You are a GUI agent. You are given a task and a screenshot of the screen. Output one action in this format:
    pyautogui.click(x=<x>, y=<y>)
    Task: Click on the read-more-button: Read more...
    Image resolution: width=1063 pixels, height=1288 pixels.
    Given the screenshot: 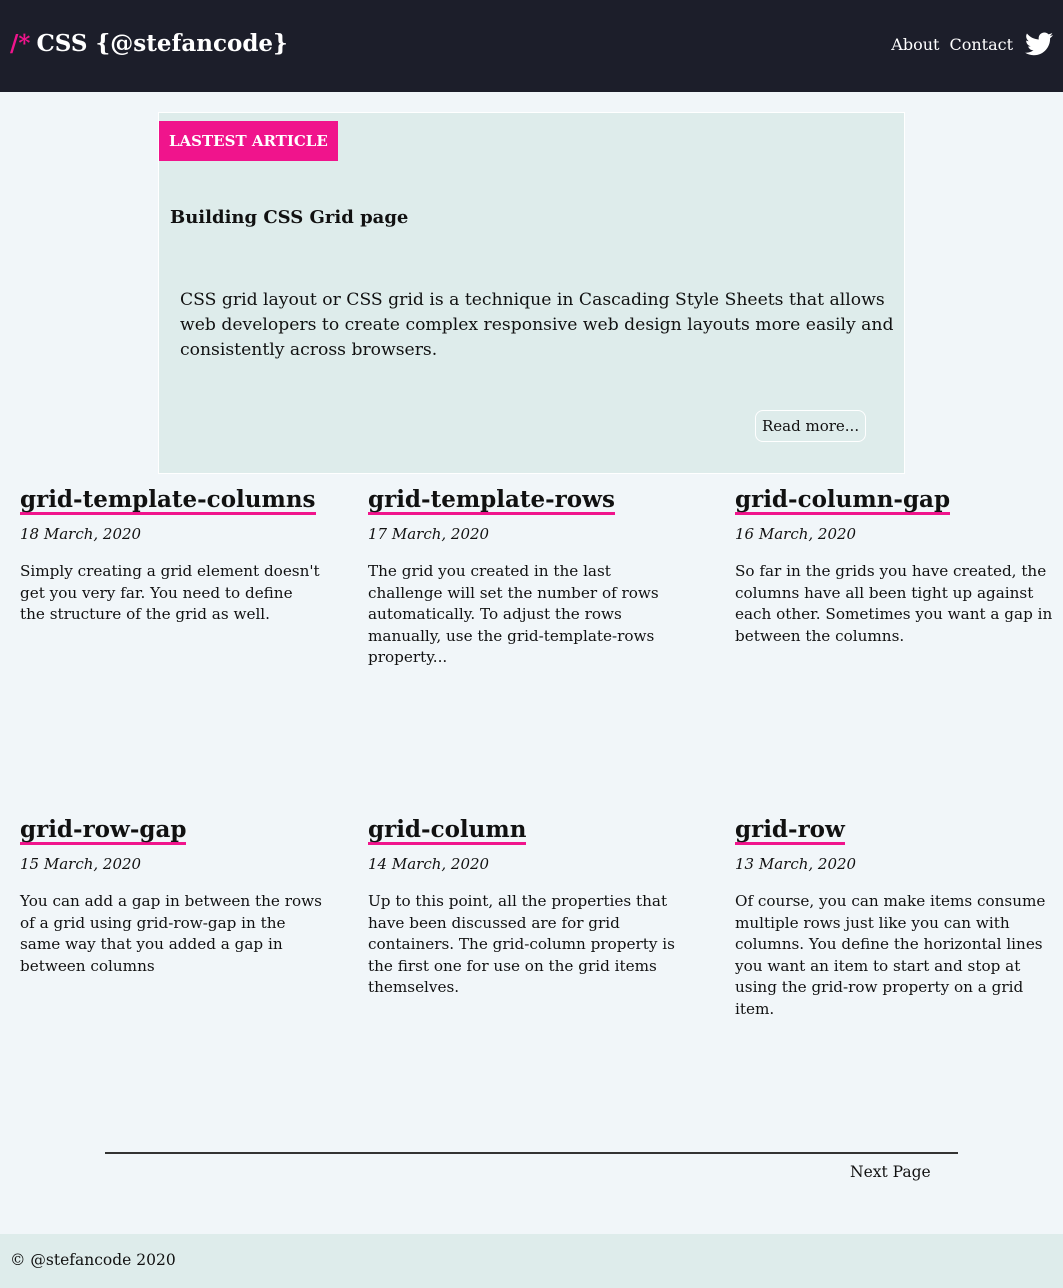 What is the action you would take?
    pyautogui.click(x=811, y=426)
    